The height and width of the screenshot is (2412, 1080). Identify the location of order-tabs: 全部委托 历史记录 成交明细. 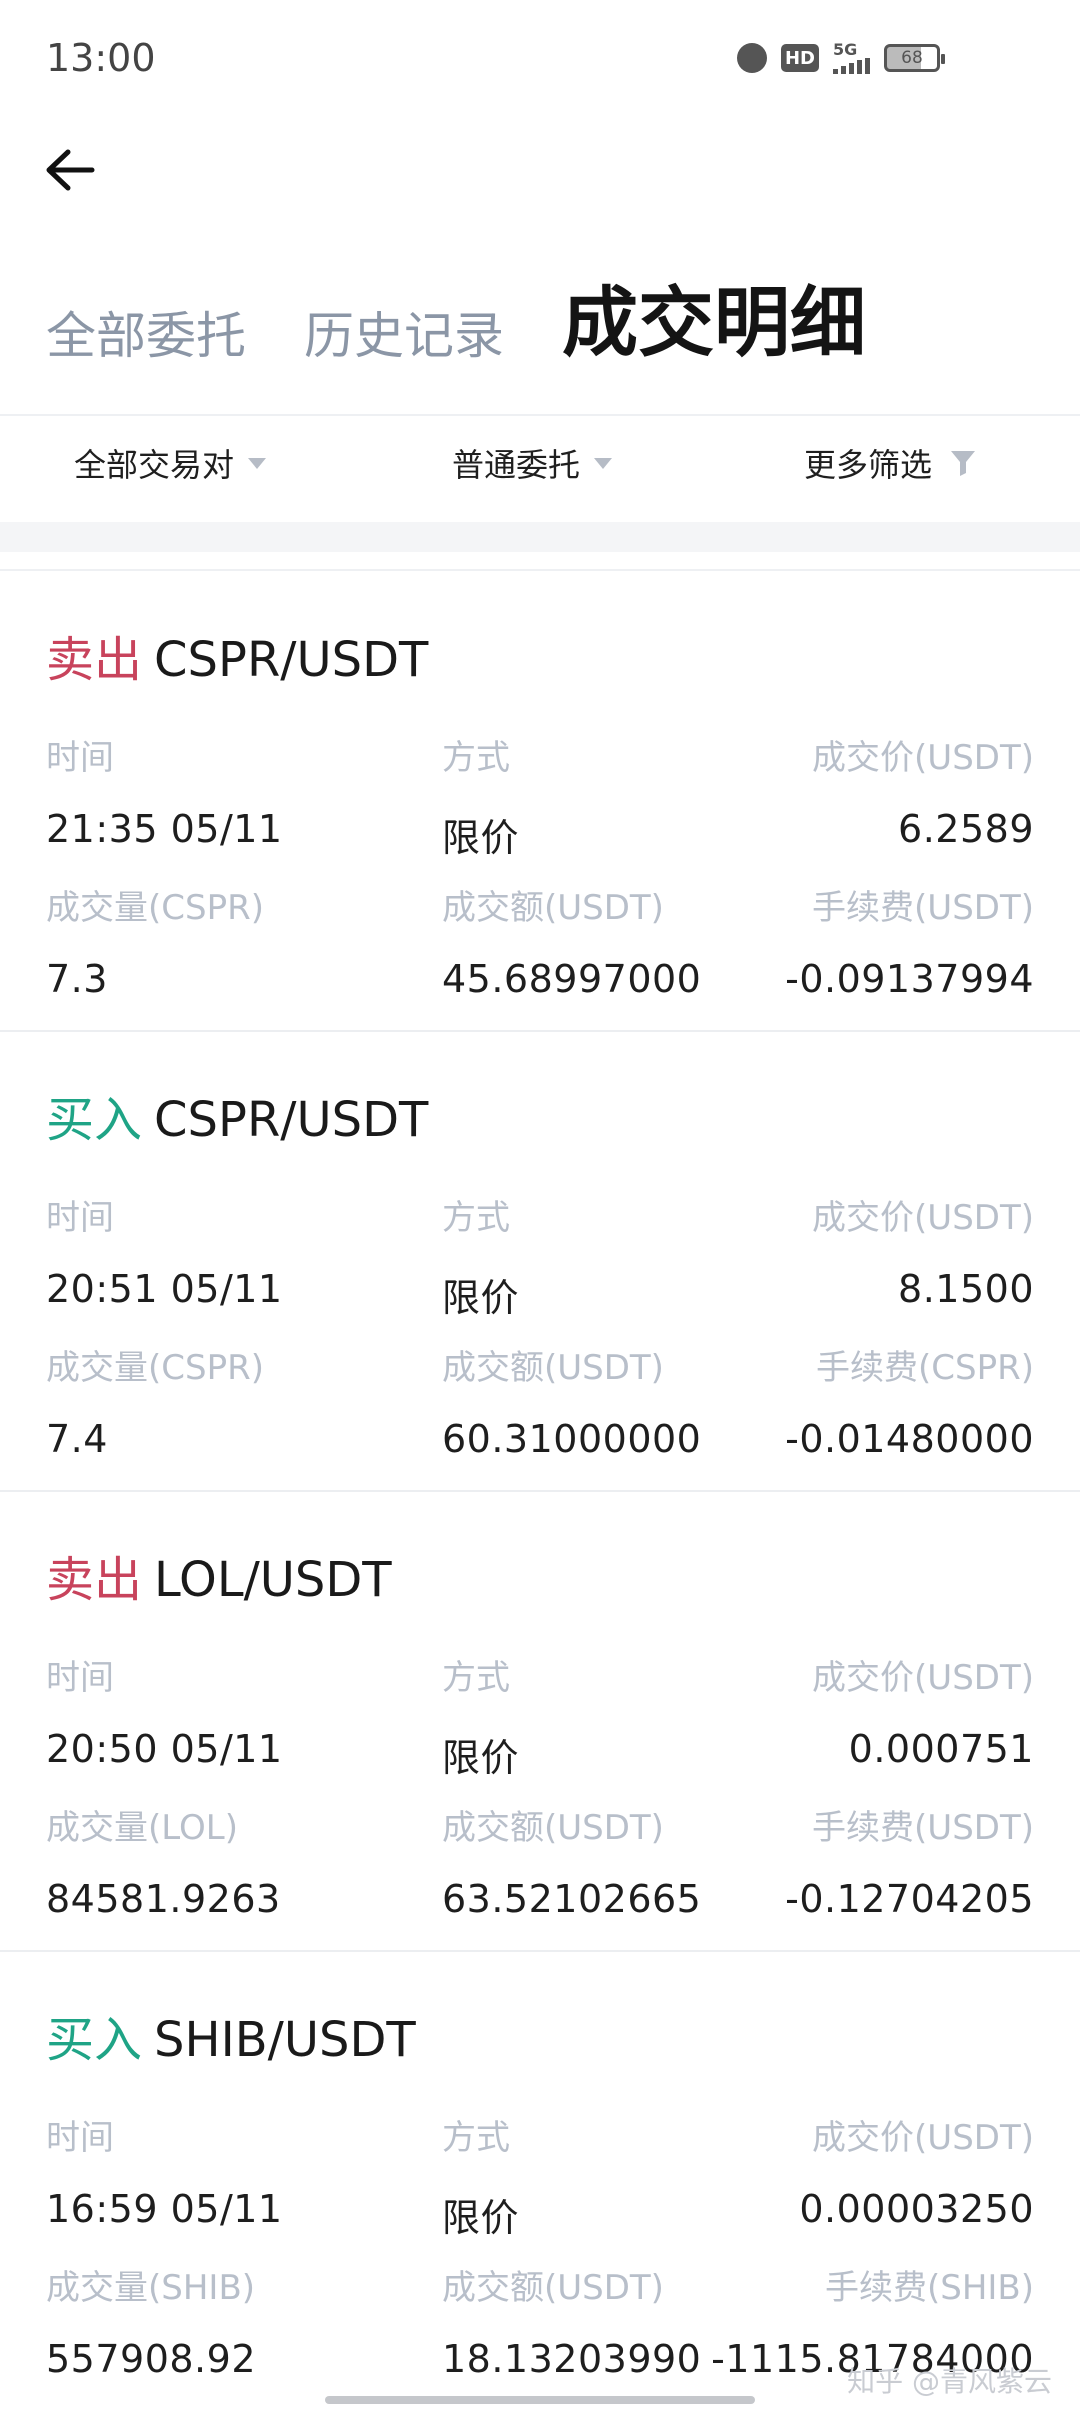
(456, 323).